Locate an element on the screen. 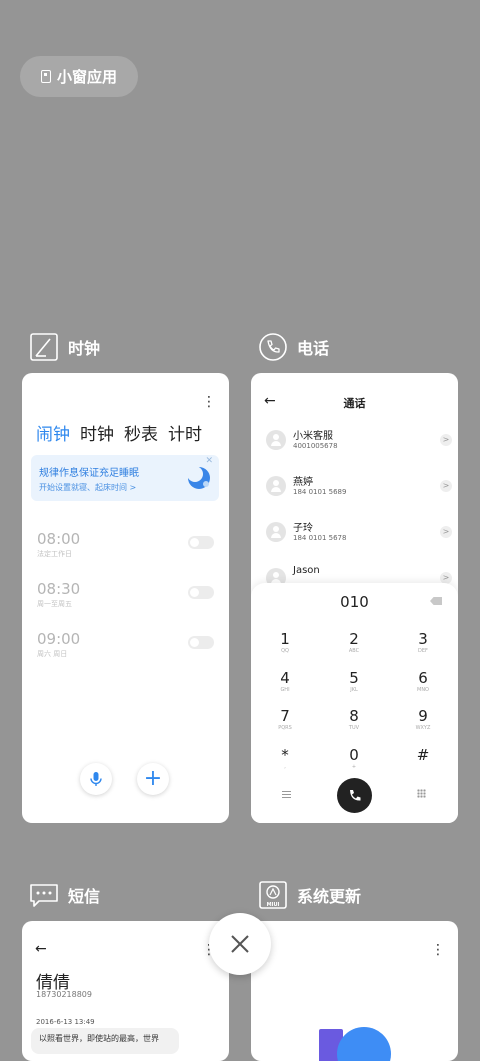  tab-alarm: 闹钟 is located at coordinates (53, 432).